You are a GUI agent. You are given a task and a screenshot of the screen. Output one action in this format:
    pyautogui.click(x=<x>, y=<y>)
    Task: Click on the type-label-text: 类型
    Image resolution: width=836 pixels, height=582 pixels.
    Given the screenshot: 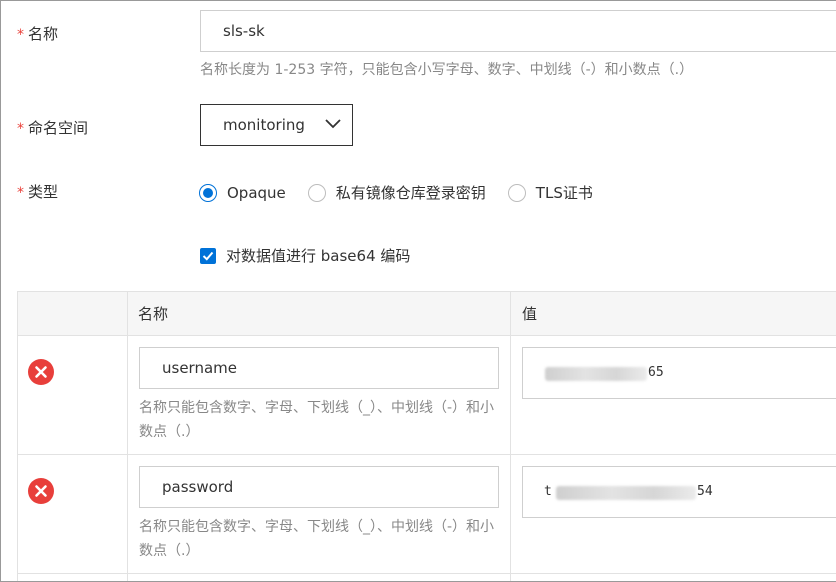 What is the action you would take?
    pyautogui.click(x=43, y=192)
    